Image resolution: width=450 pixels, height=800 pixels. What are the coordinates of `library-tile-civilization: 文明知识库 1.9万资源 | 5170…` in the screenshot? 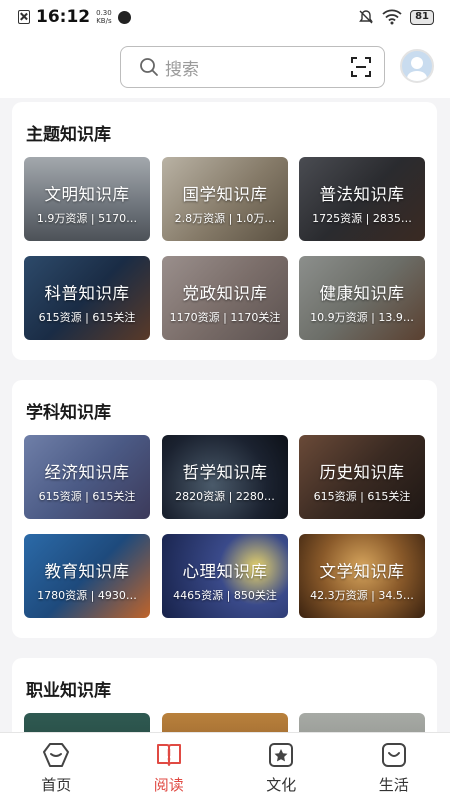 It's located at (87, 199).